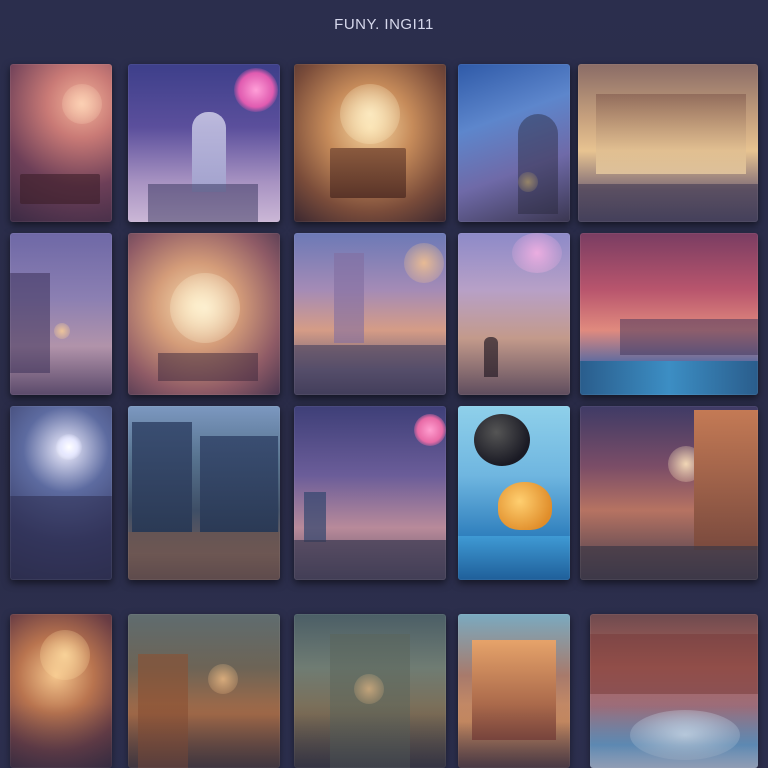 The image size is (768, 768). Describe the element at coordinates (204, 314) in the screenshot. I see `gallery-tile-festival-street` at that location.